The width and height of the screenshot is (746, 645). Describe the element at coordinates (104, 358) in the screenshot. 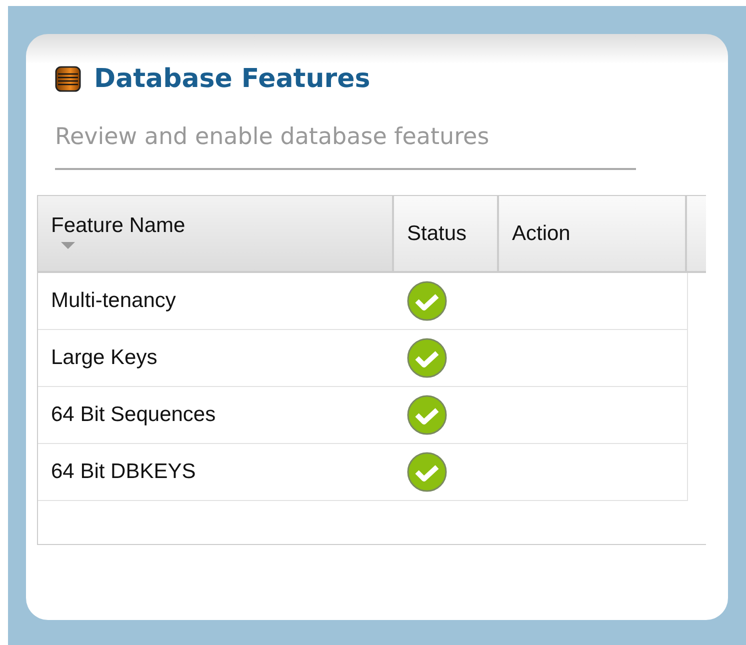

I see `table-cell-text: Large Keys` at that location.